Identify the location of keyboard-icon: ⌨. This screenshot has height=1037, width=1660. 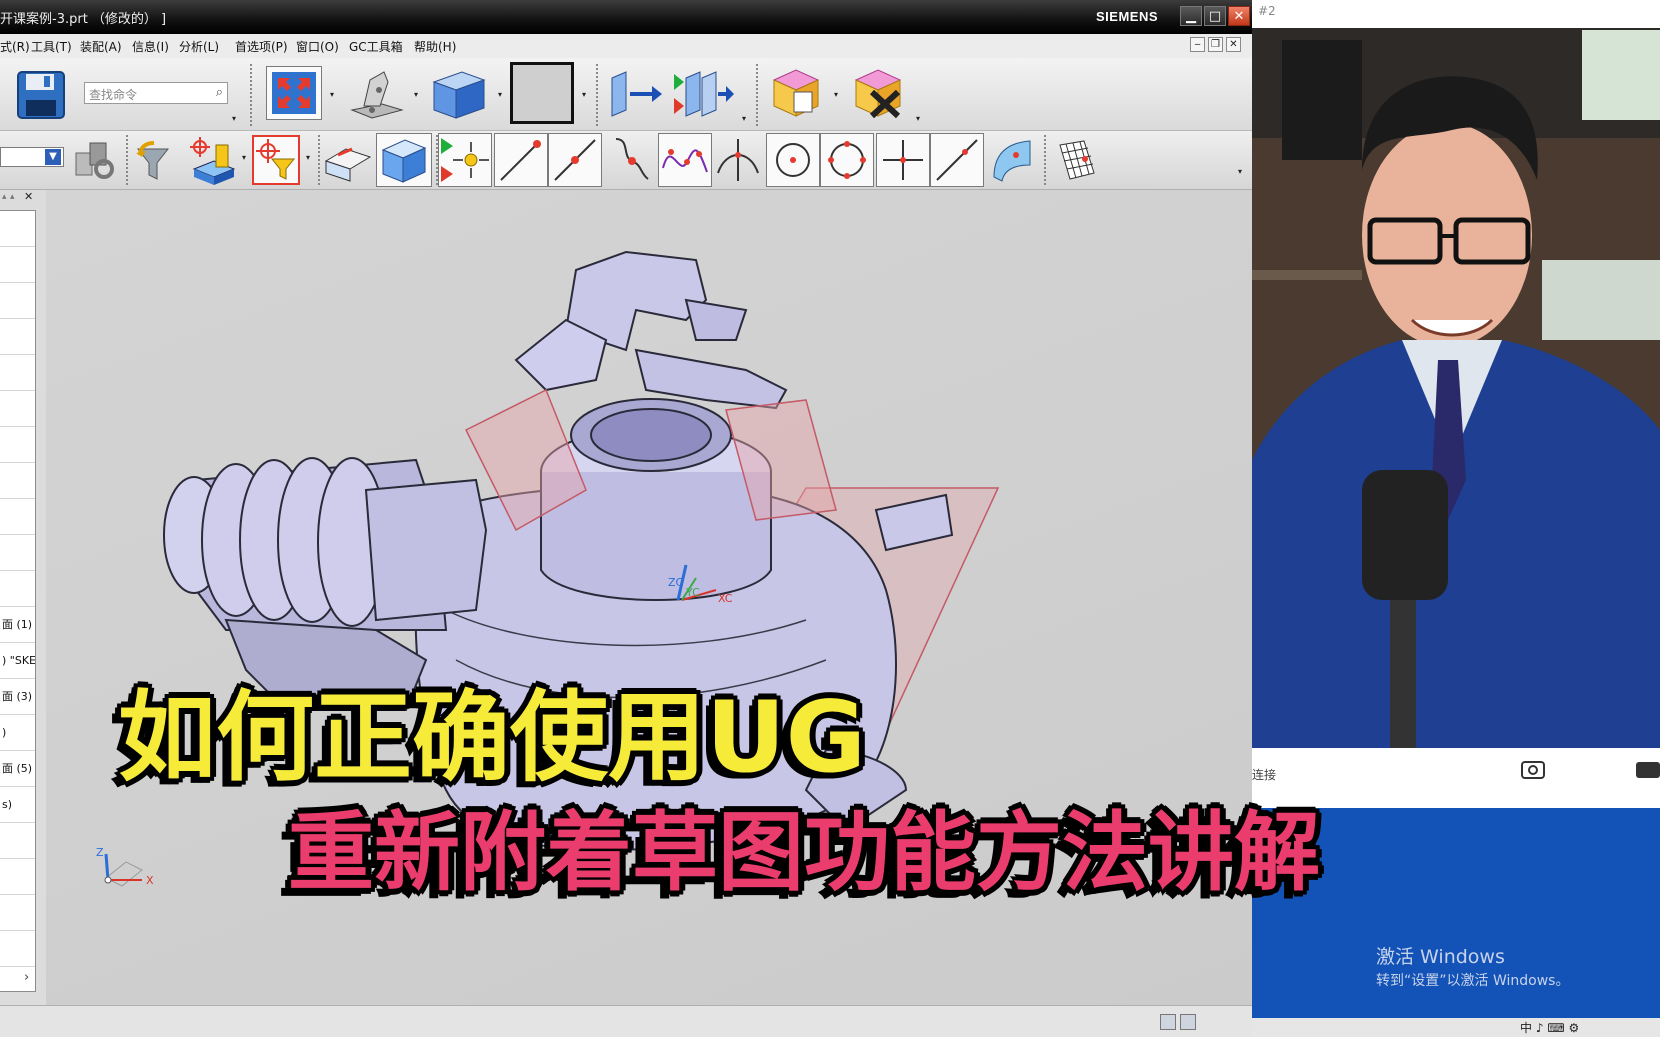
(1555, 1028).